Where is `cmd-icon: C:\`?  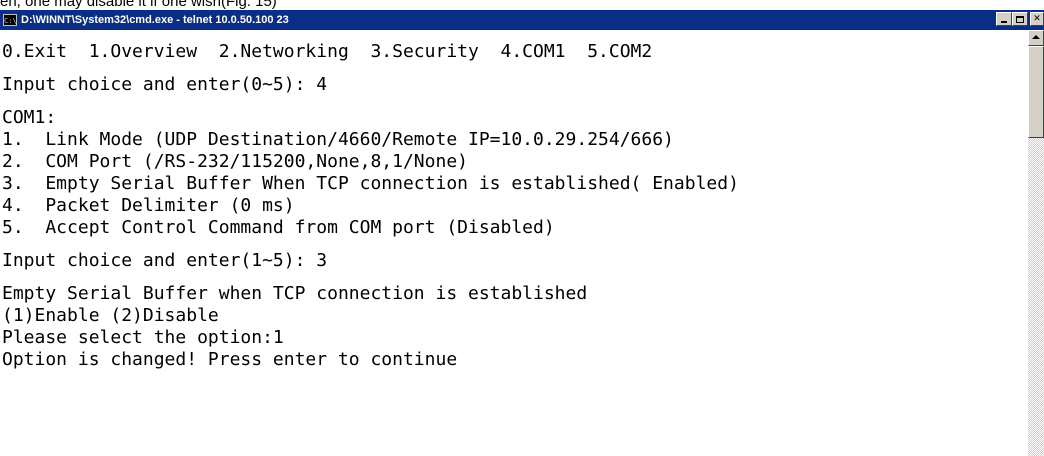 cmd-icon: C:\ is located at coordinates (10, 20).